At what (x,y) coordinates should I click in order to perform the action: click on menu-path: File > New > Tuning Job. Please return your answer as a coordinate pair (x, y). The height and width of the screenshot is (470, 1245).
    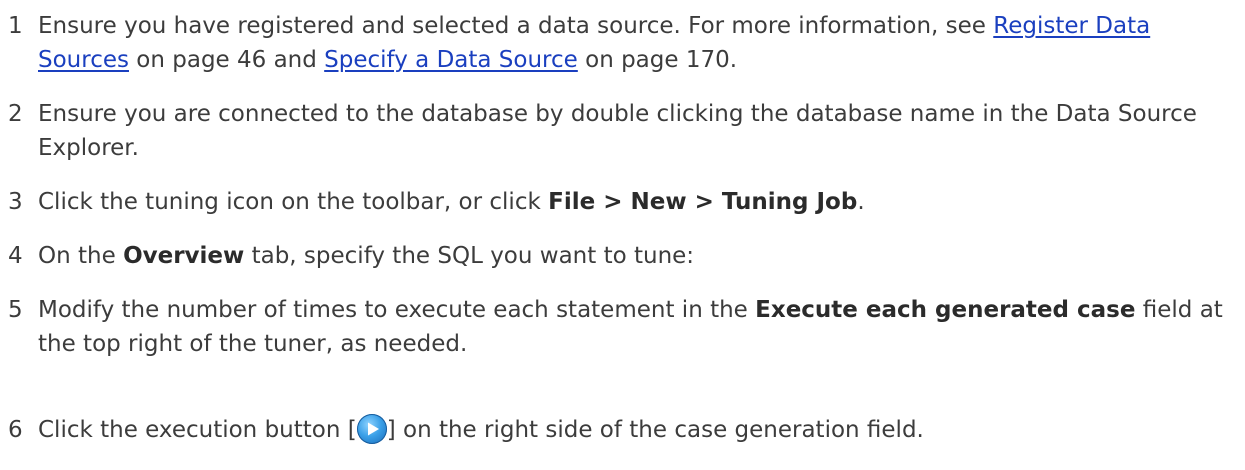
    Looking at the image, I should click on (703, 202).